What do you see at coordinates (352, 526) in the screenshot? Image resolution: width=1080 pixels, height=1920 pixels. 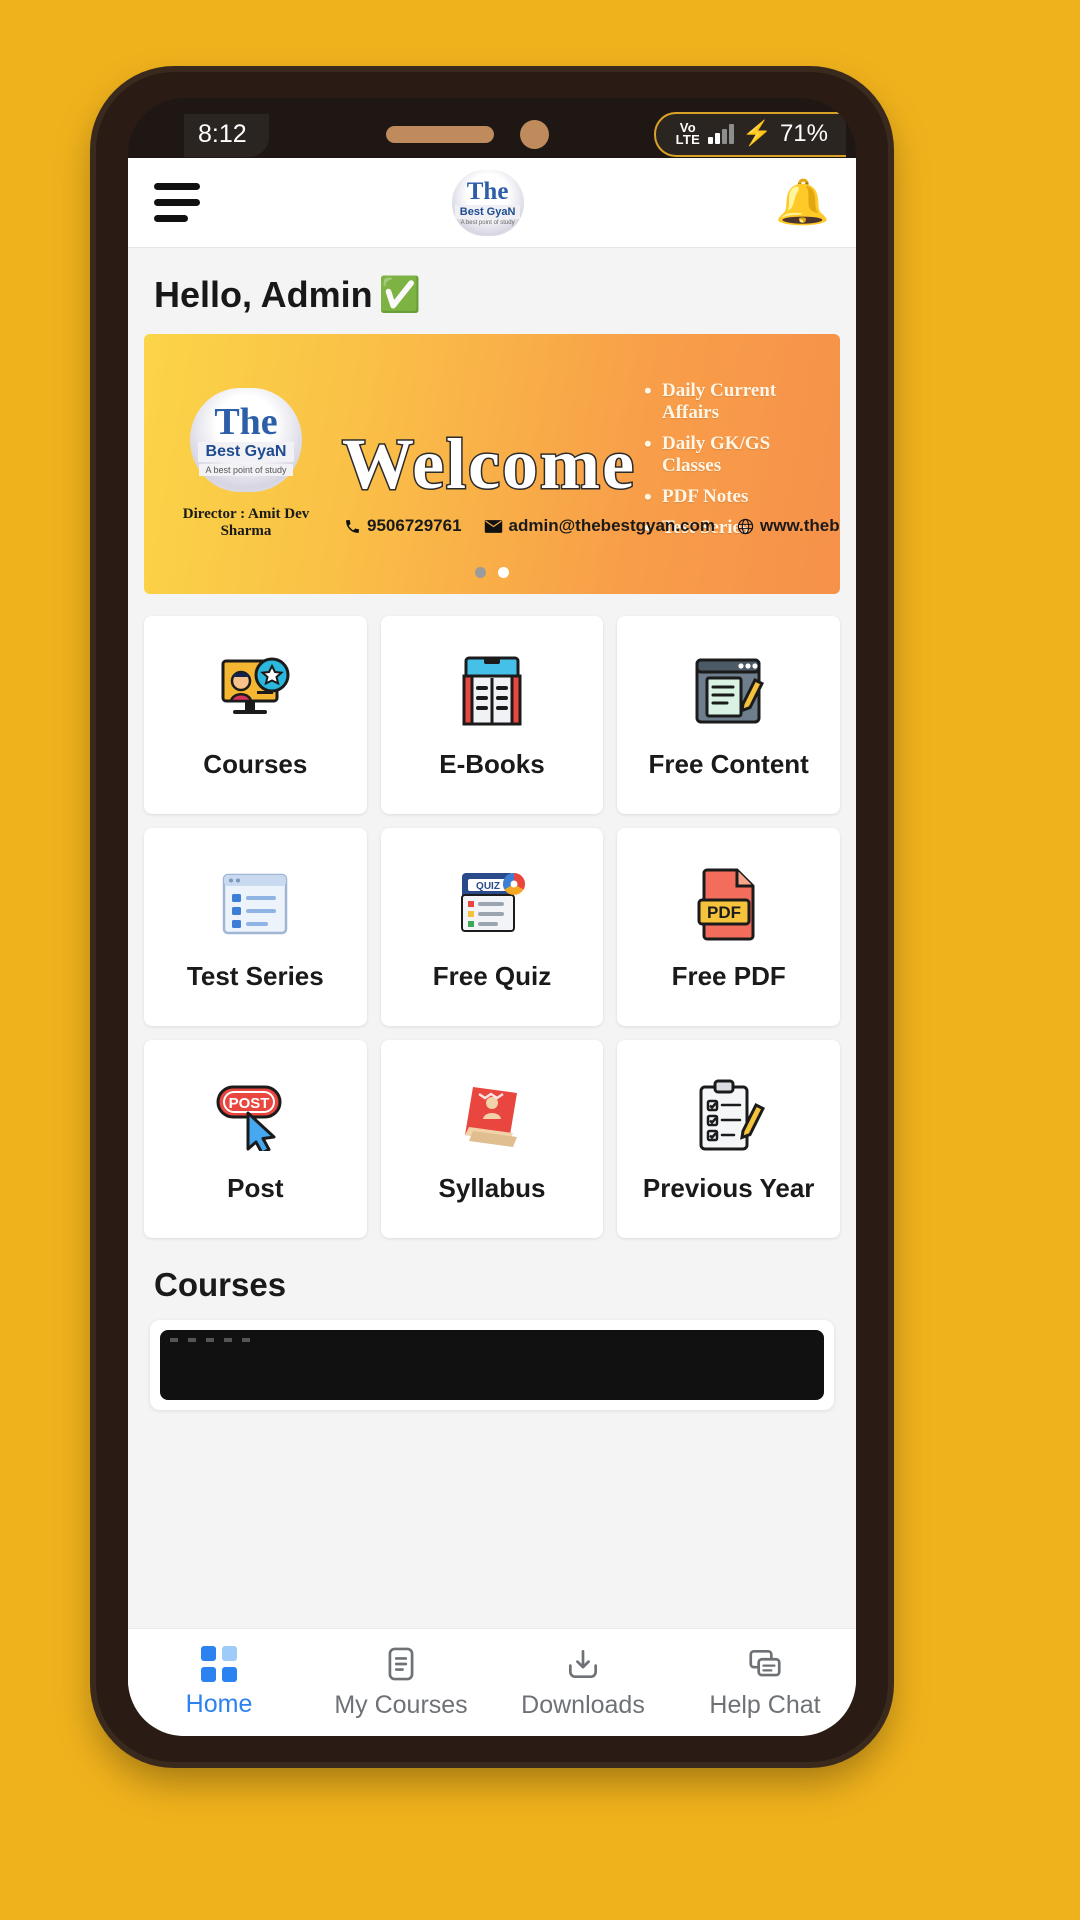 I see `phone-icon` at bounding box center [352, 526].